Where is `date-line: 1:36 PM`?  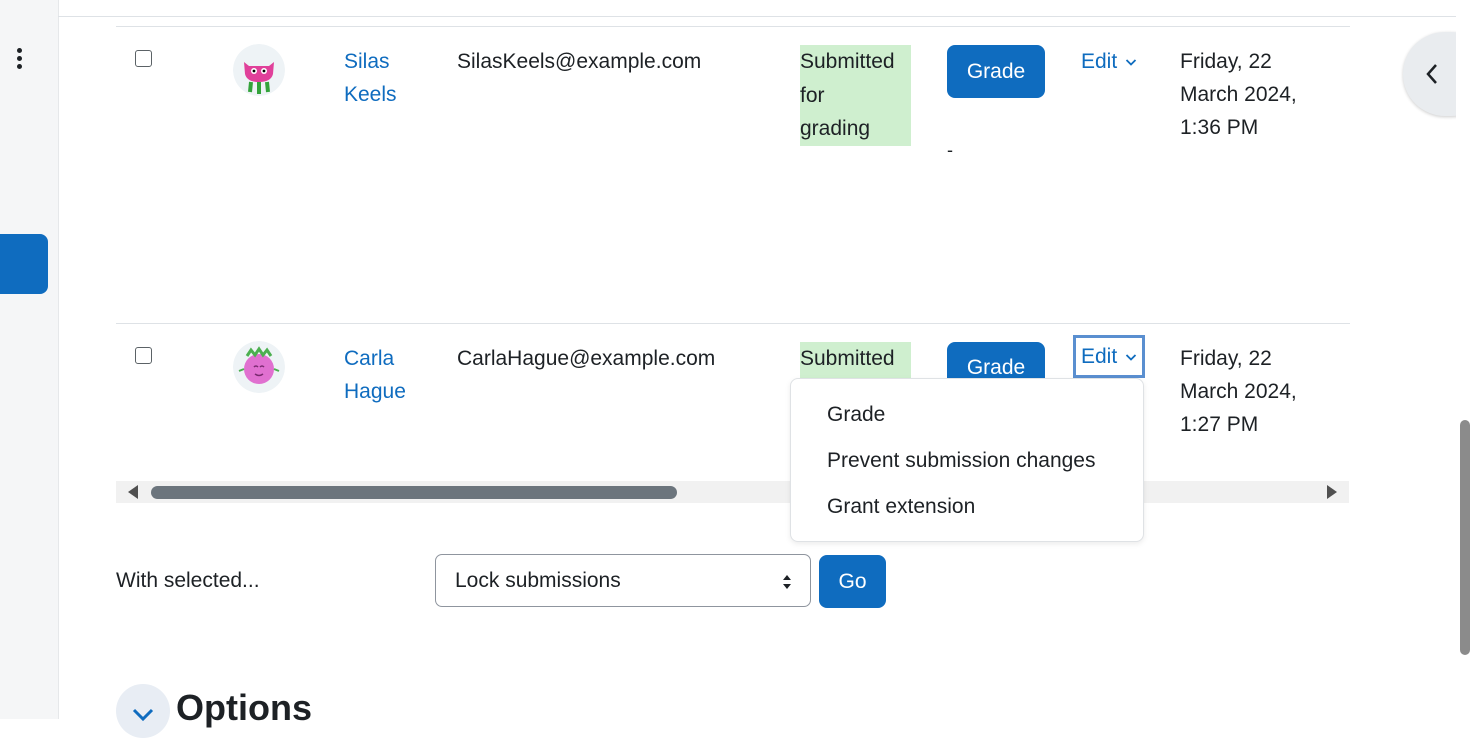
date-line: 1:36 PM is located at coordinates (1219, 127).